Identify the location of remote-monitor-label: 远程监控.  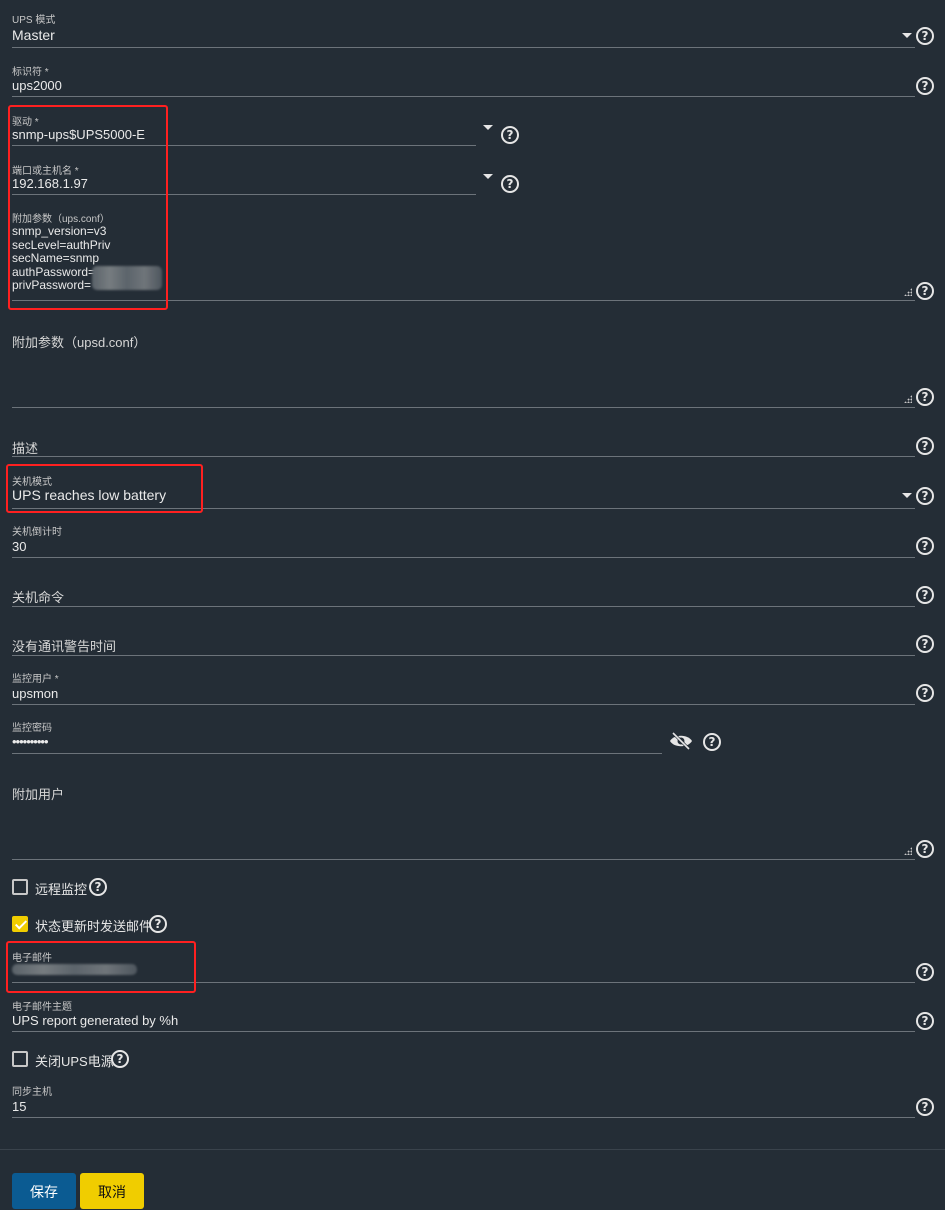
(61, 889).